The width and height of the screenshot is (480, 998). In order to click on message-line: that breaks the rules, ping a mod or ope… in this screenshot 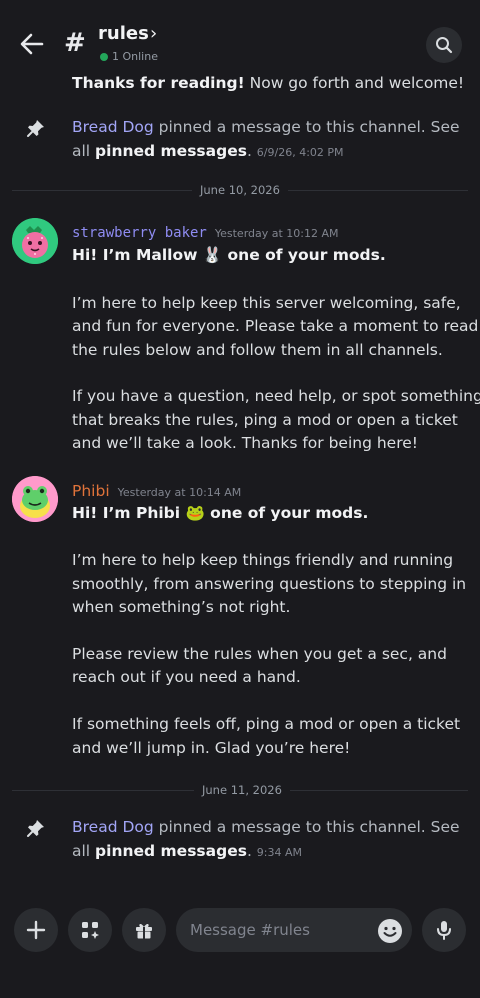, I will do `click(265, 420)`.